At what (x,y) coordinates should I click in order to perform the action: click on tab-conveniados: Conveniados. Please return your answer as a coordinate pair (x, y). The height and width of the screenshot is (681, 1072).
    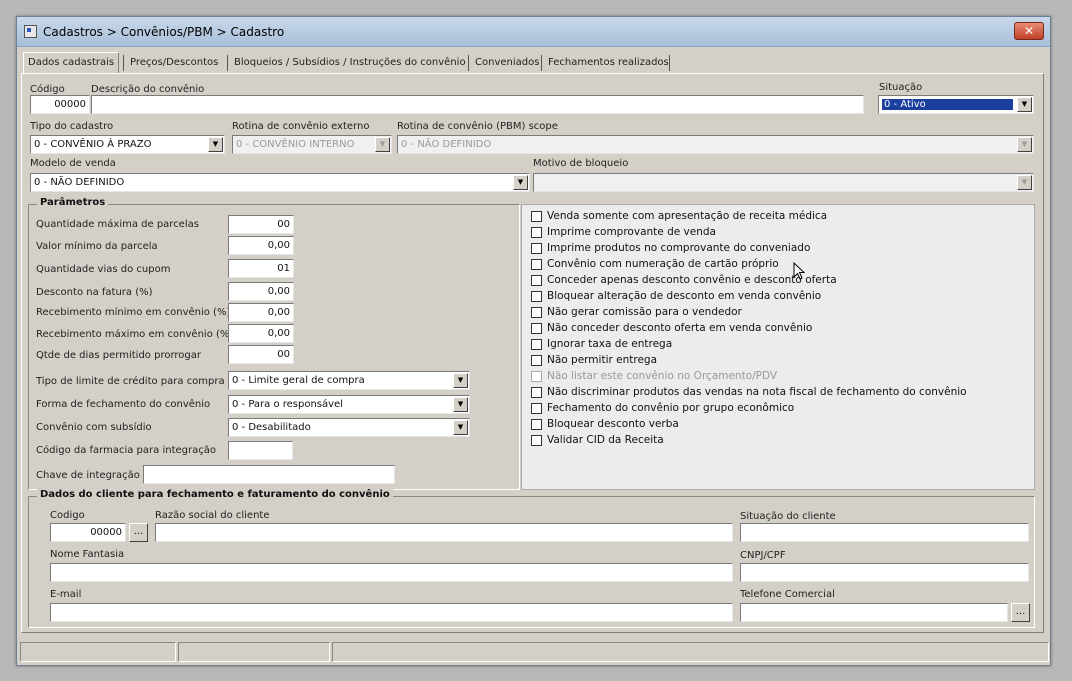
    Looking at the image, I should click on (507, 63).